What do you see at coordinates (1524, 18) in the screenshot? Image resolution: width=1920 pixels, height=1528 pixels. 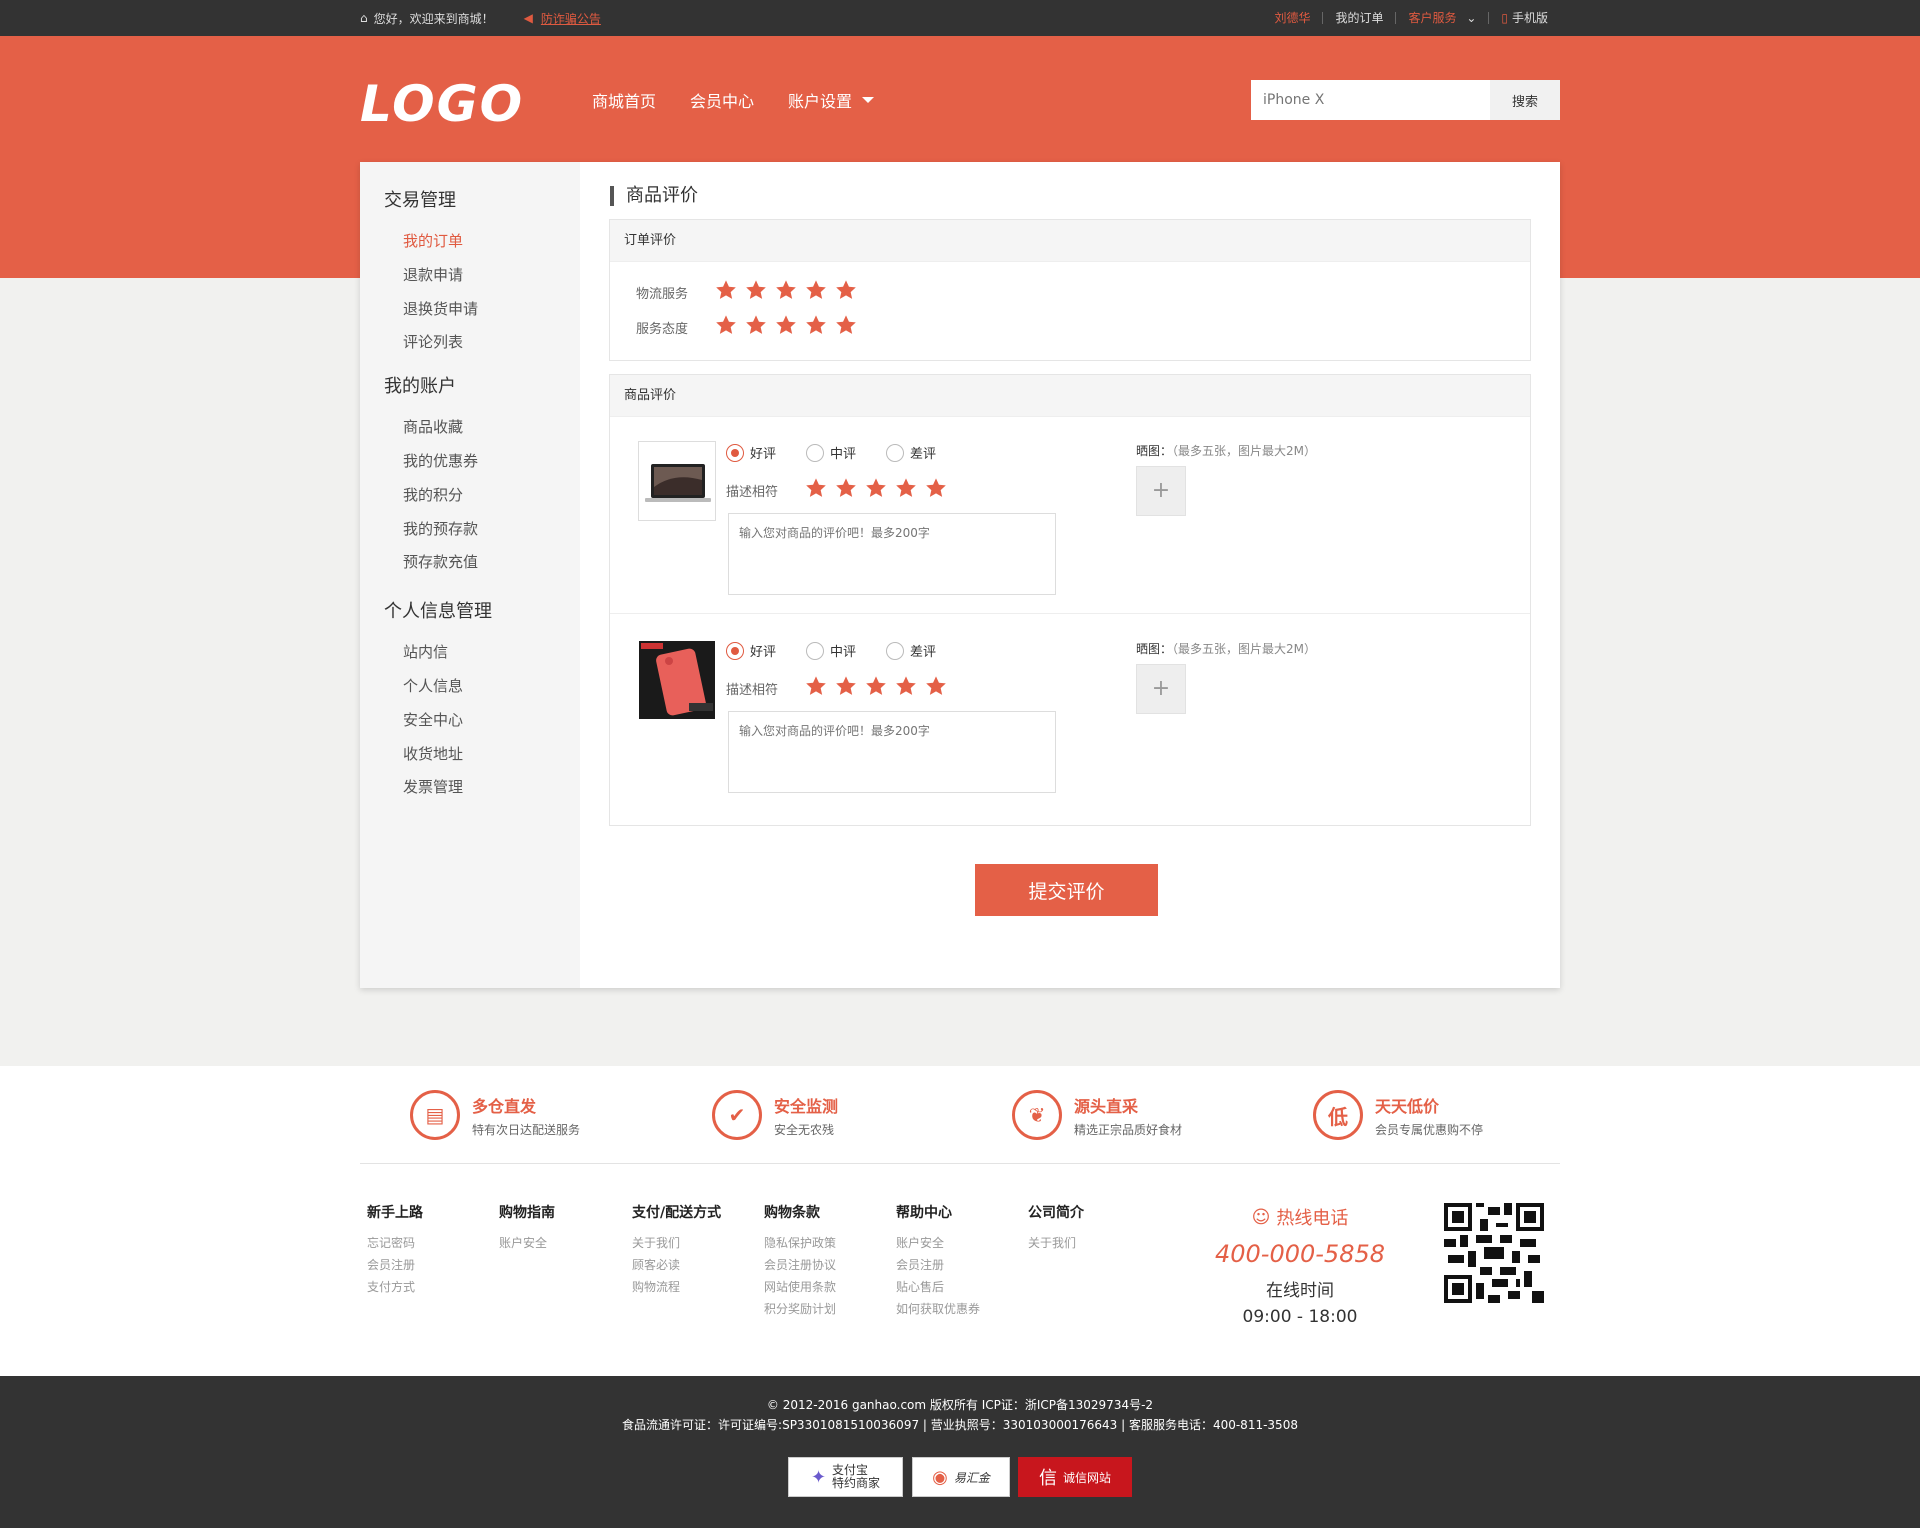 I see `mobile-version-link: ▯ 手机版` at bounding box center [1524, 18].